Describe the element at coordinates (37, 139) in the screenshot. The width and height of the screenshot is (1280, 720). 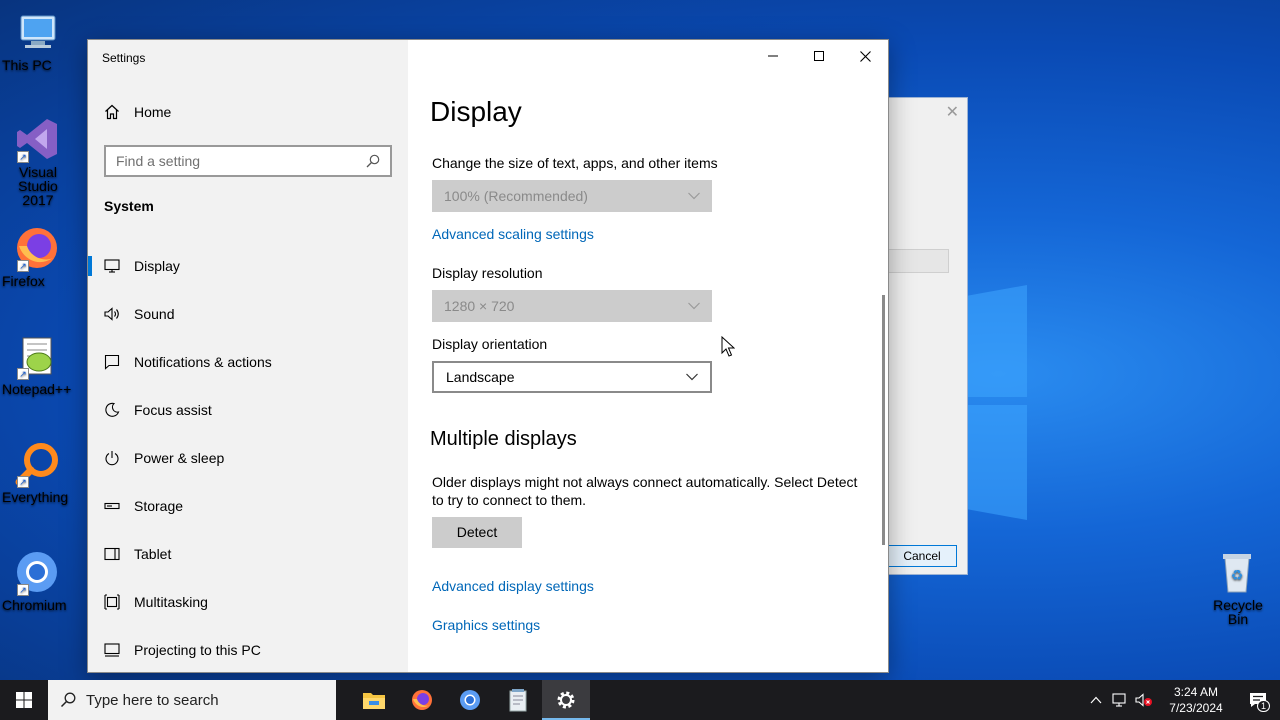
I see `visual-studio-icon: ↗` at that location.